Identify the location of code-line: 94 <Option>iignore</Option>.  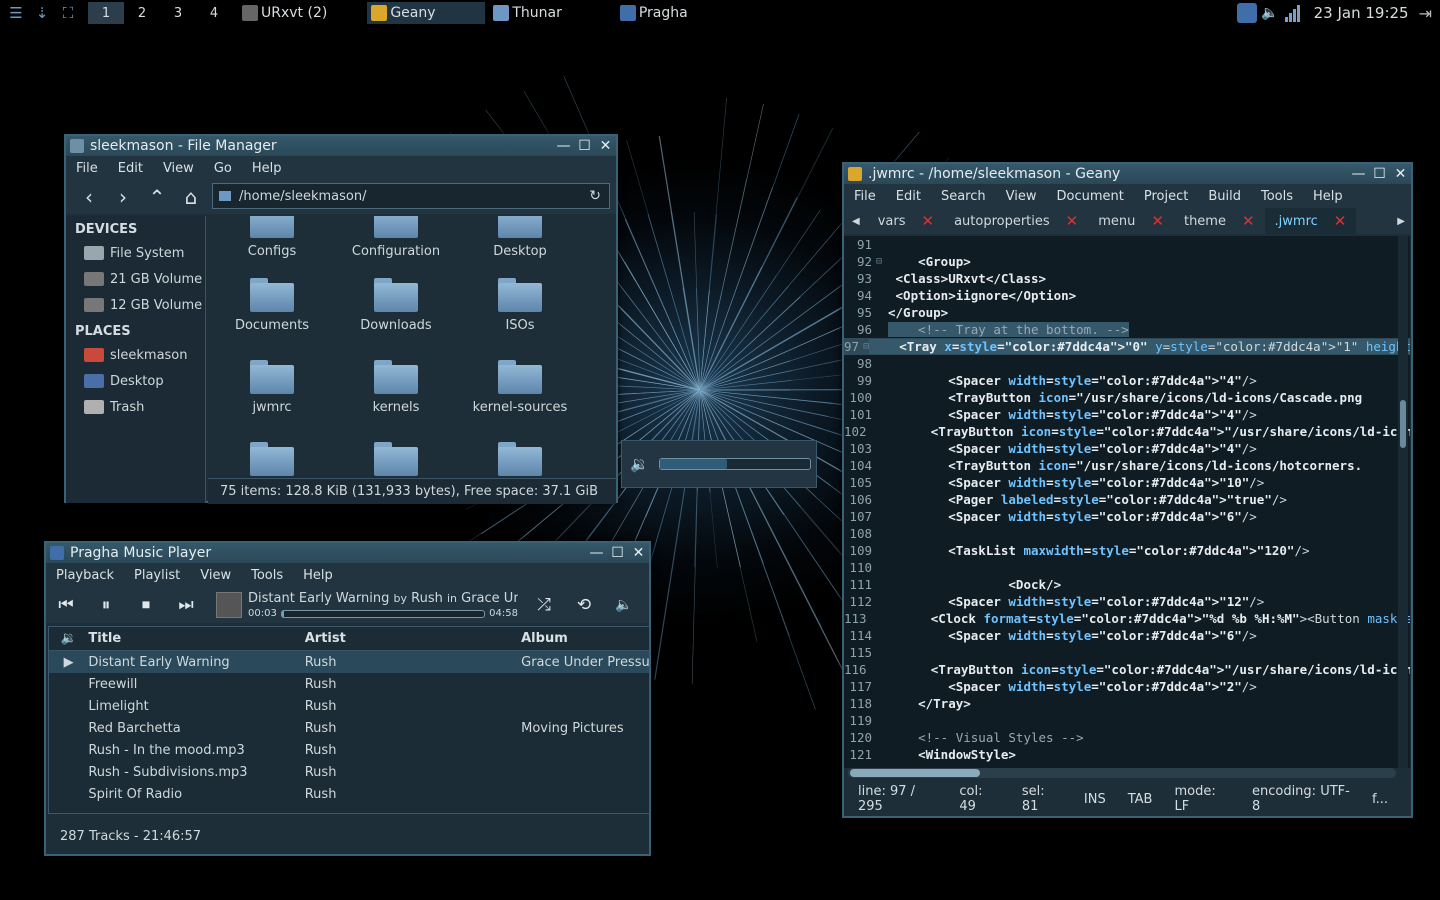
(1127, 295).